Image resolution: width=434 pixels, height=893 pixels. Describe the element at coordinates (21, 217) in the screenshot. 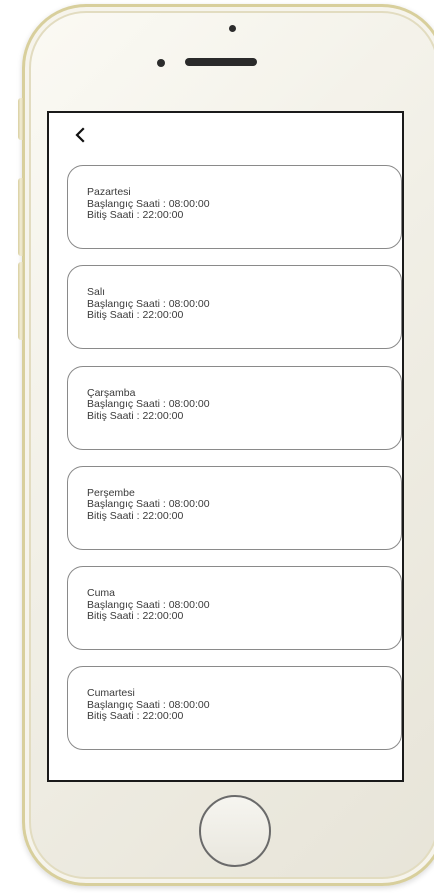

I see `volume-up-button` at that location.